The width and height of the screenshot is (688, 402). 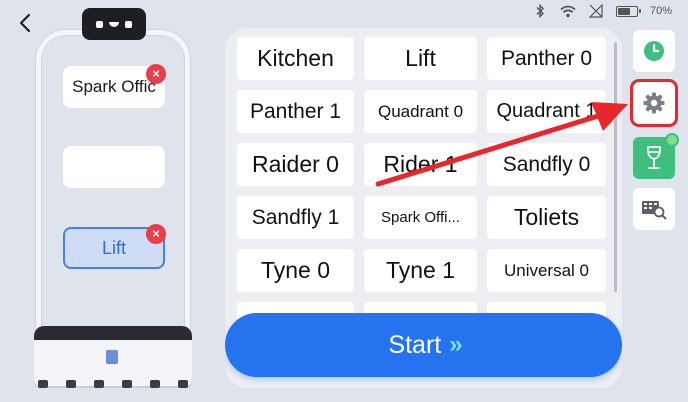 I want to click on destination-kitchen: Kitchen, so click(x=295, y=58).